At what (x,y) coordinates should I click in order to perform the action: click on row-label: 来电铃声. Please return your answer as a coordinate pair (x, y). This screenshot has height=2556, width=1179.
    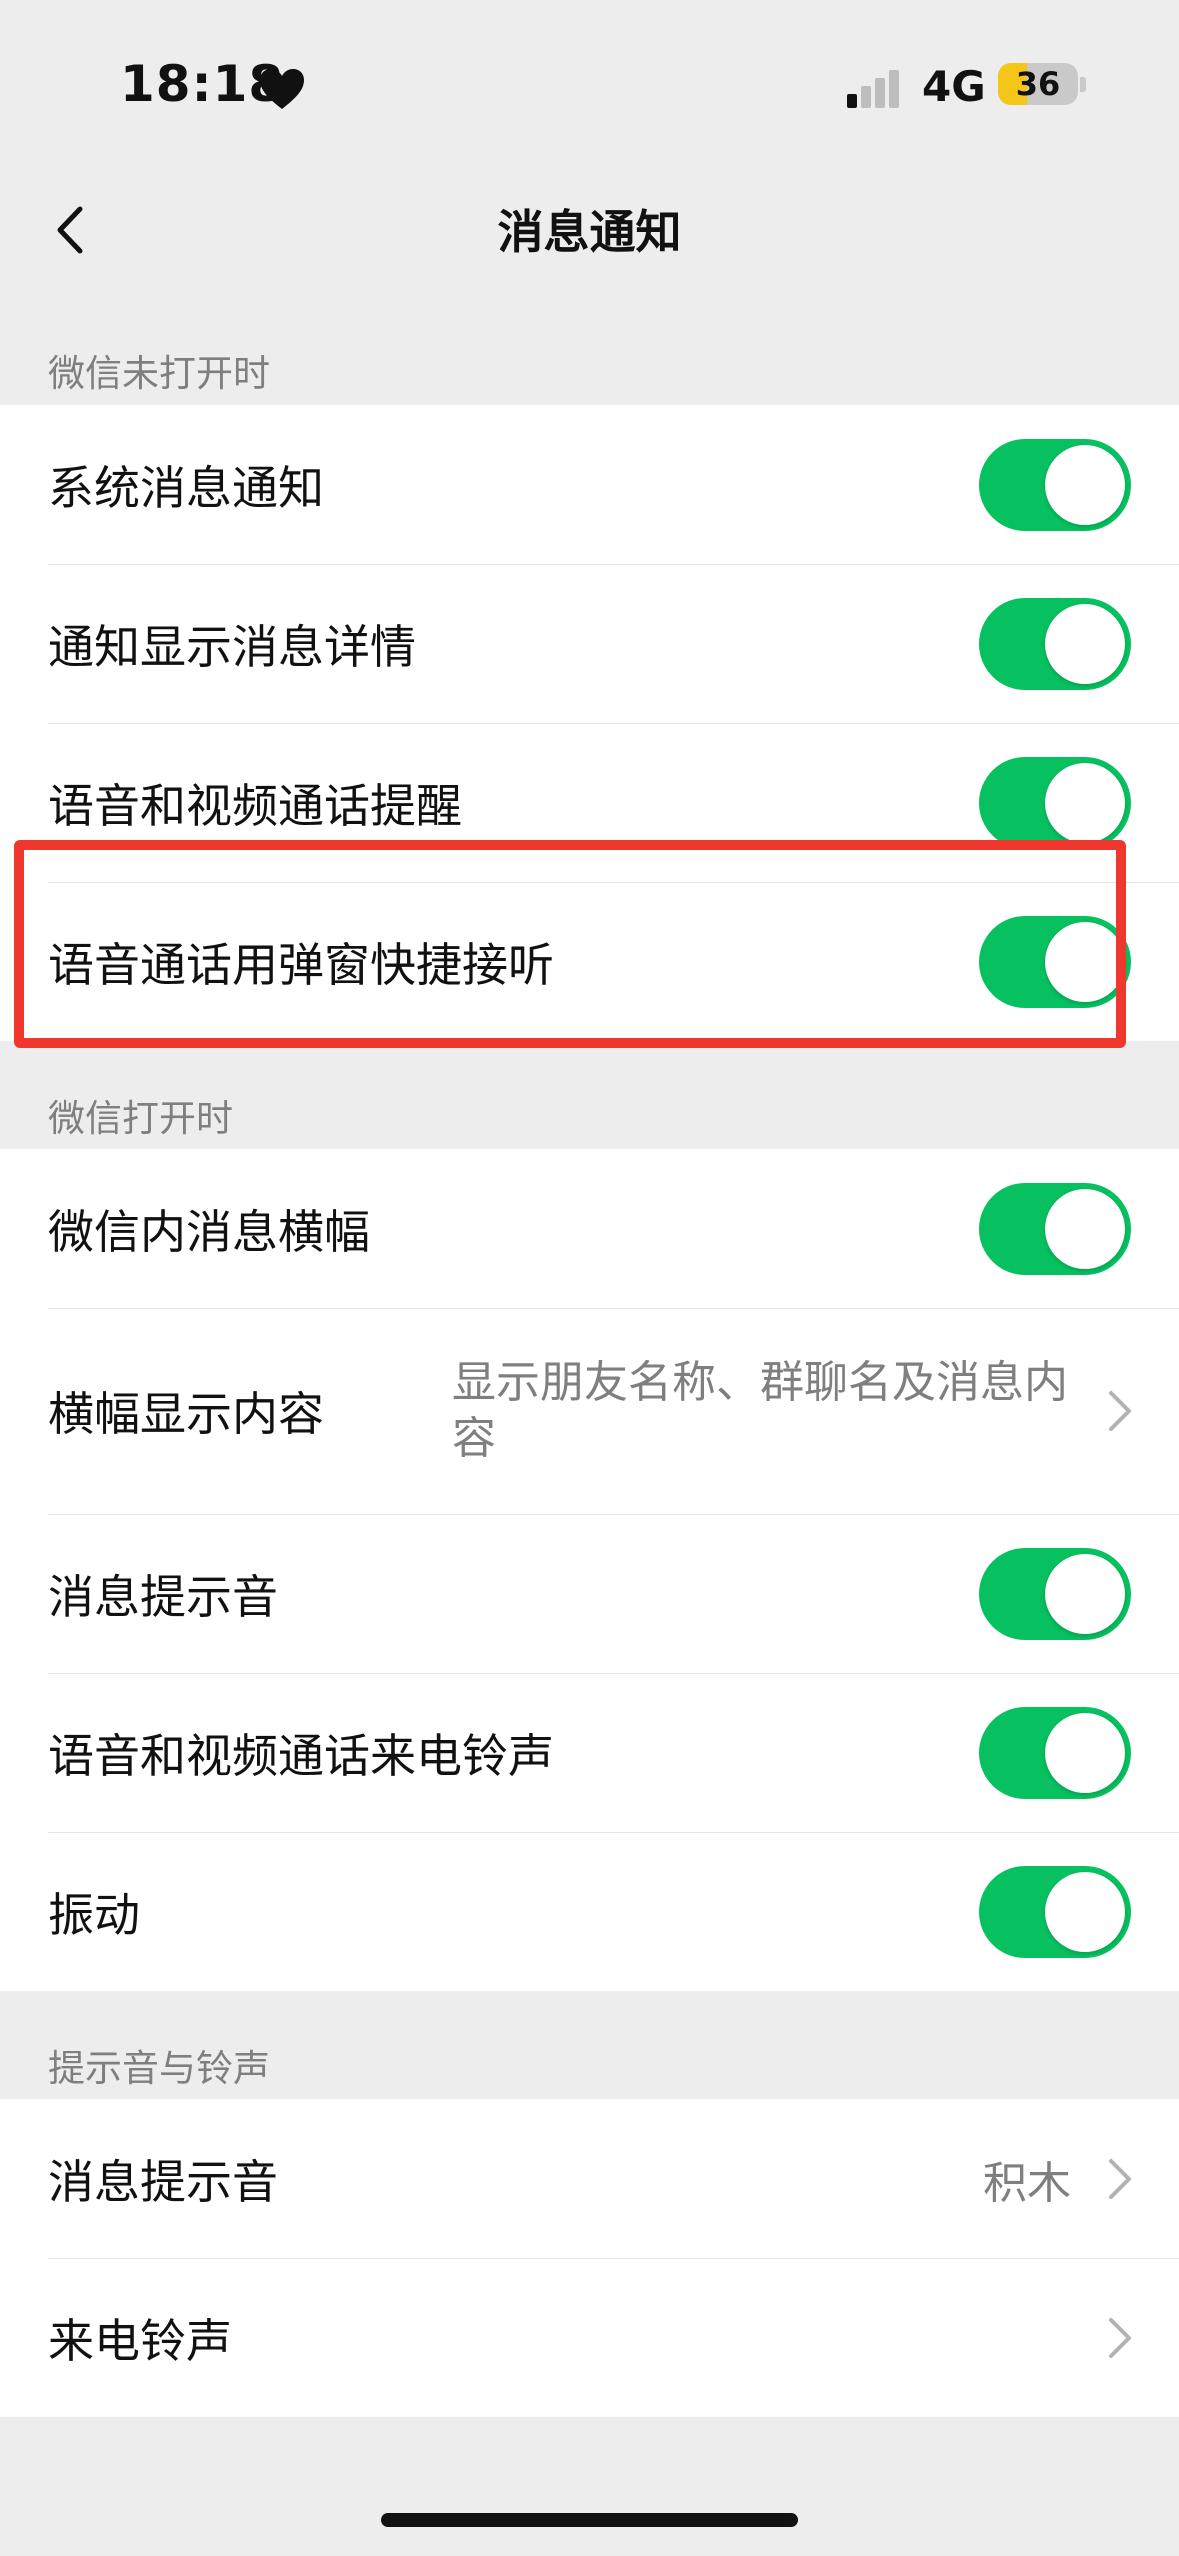
    Looking at the image, I should click on (140, 2340).